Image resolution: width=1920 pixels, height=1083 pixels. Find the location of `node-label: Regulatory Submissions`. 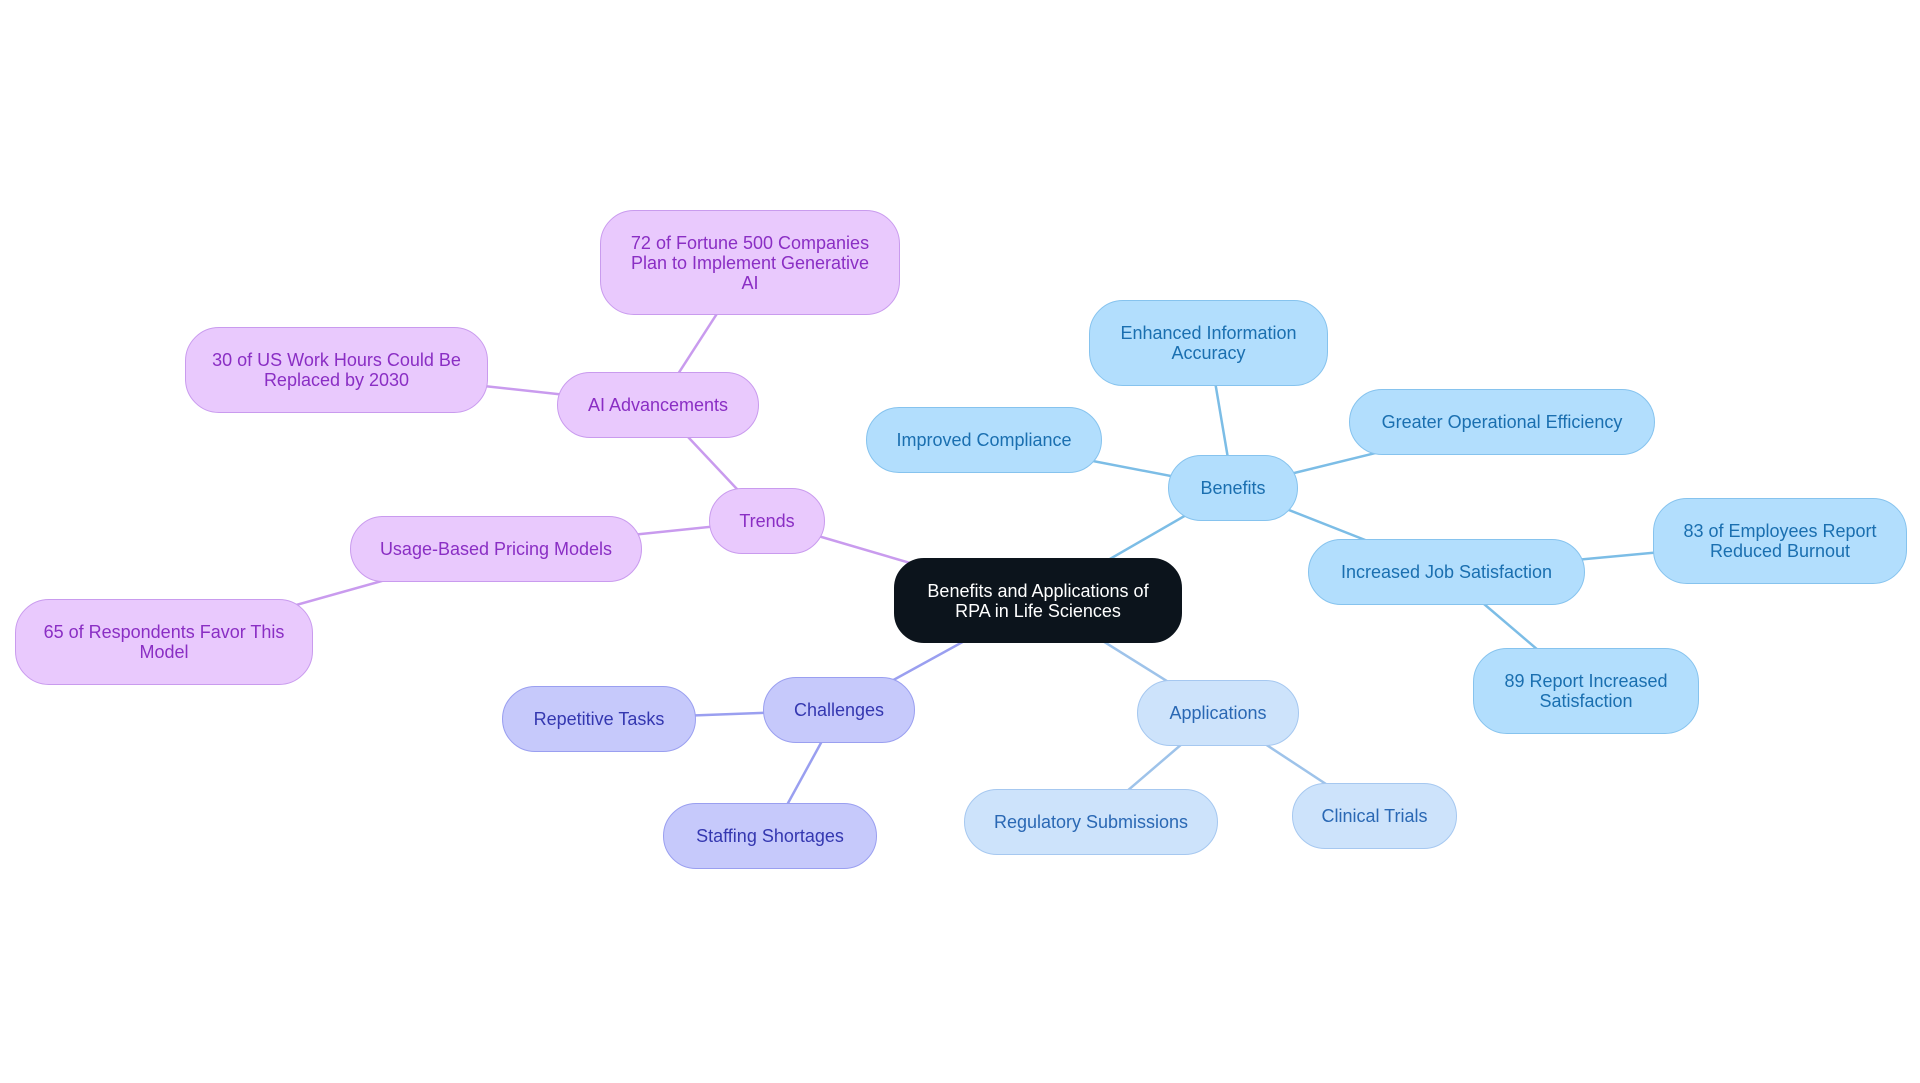

node-label: Regulatory Submissions is located at coordinates (1091, 822).